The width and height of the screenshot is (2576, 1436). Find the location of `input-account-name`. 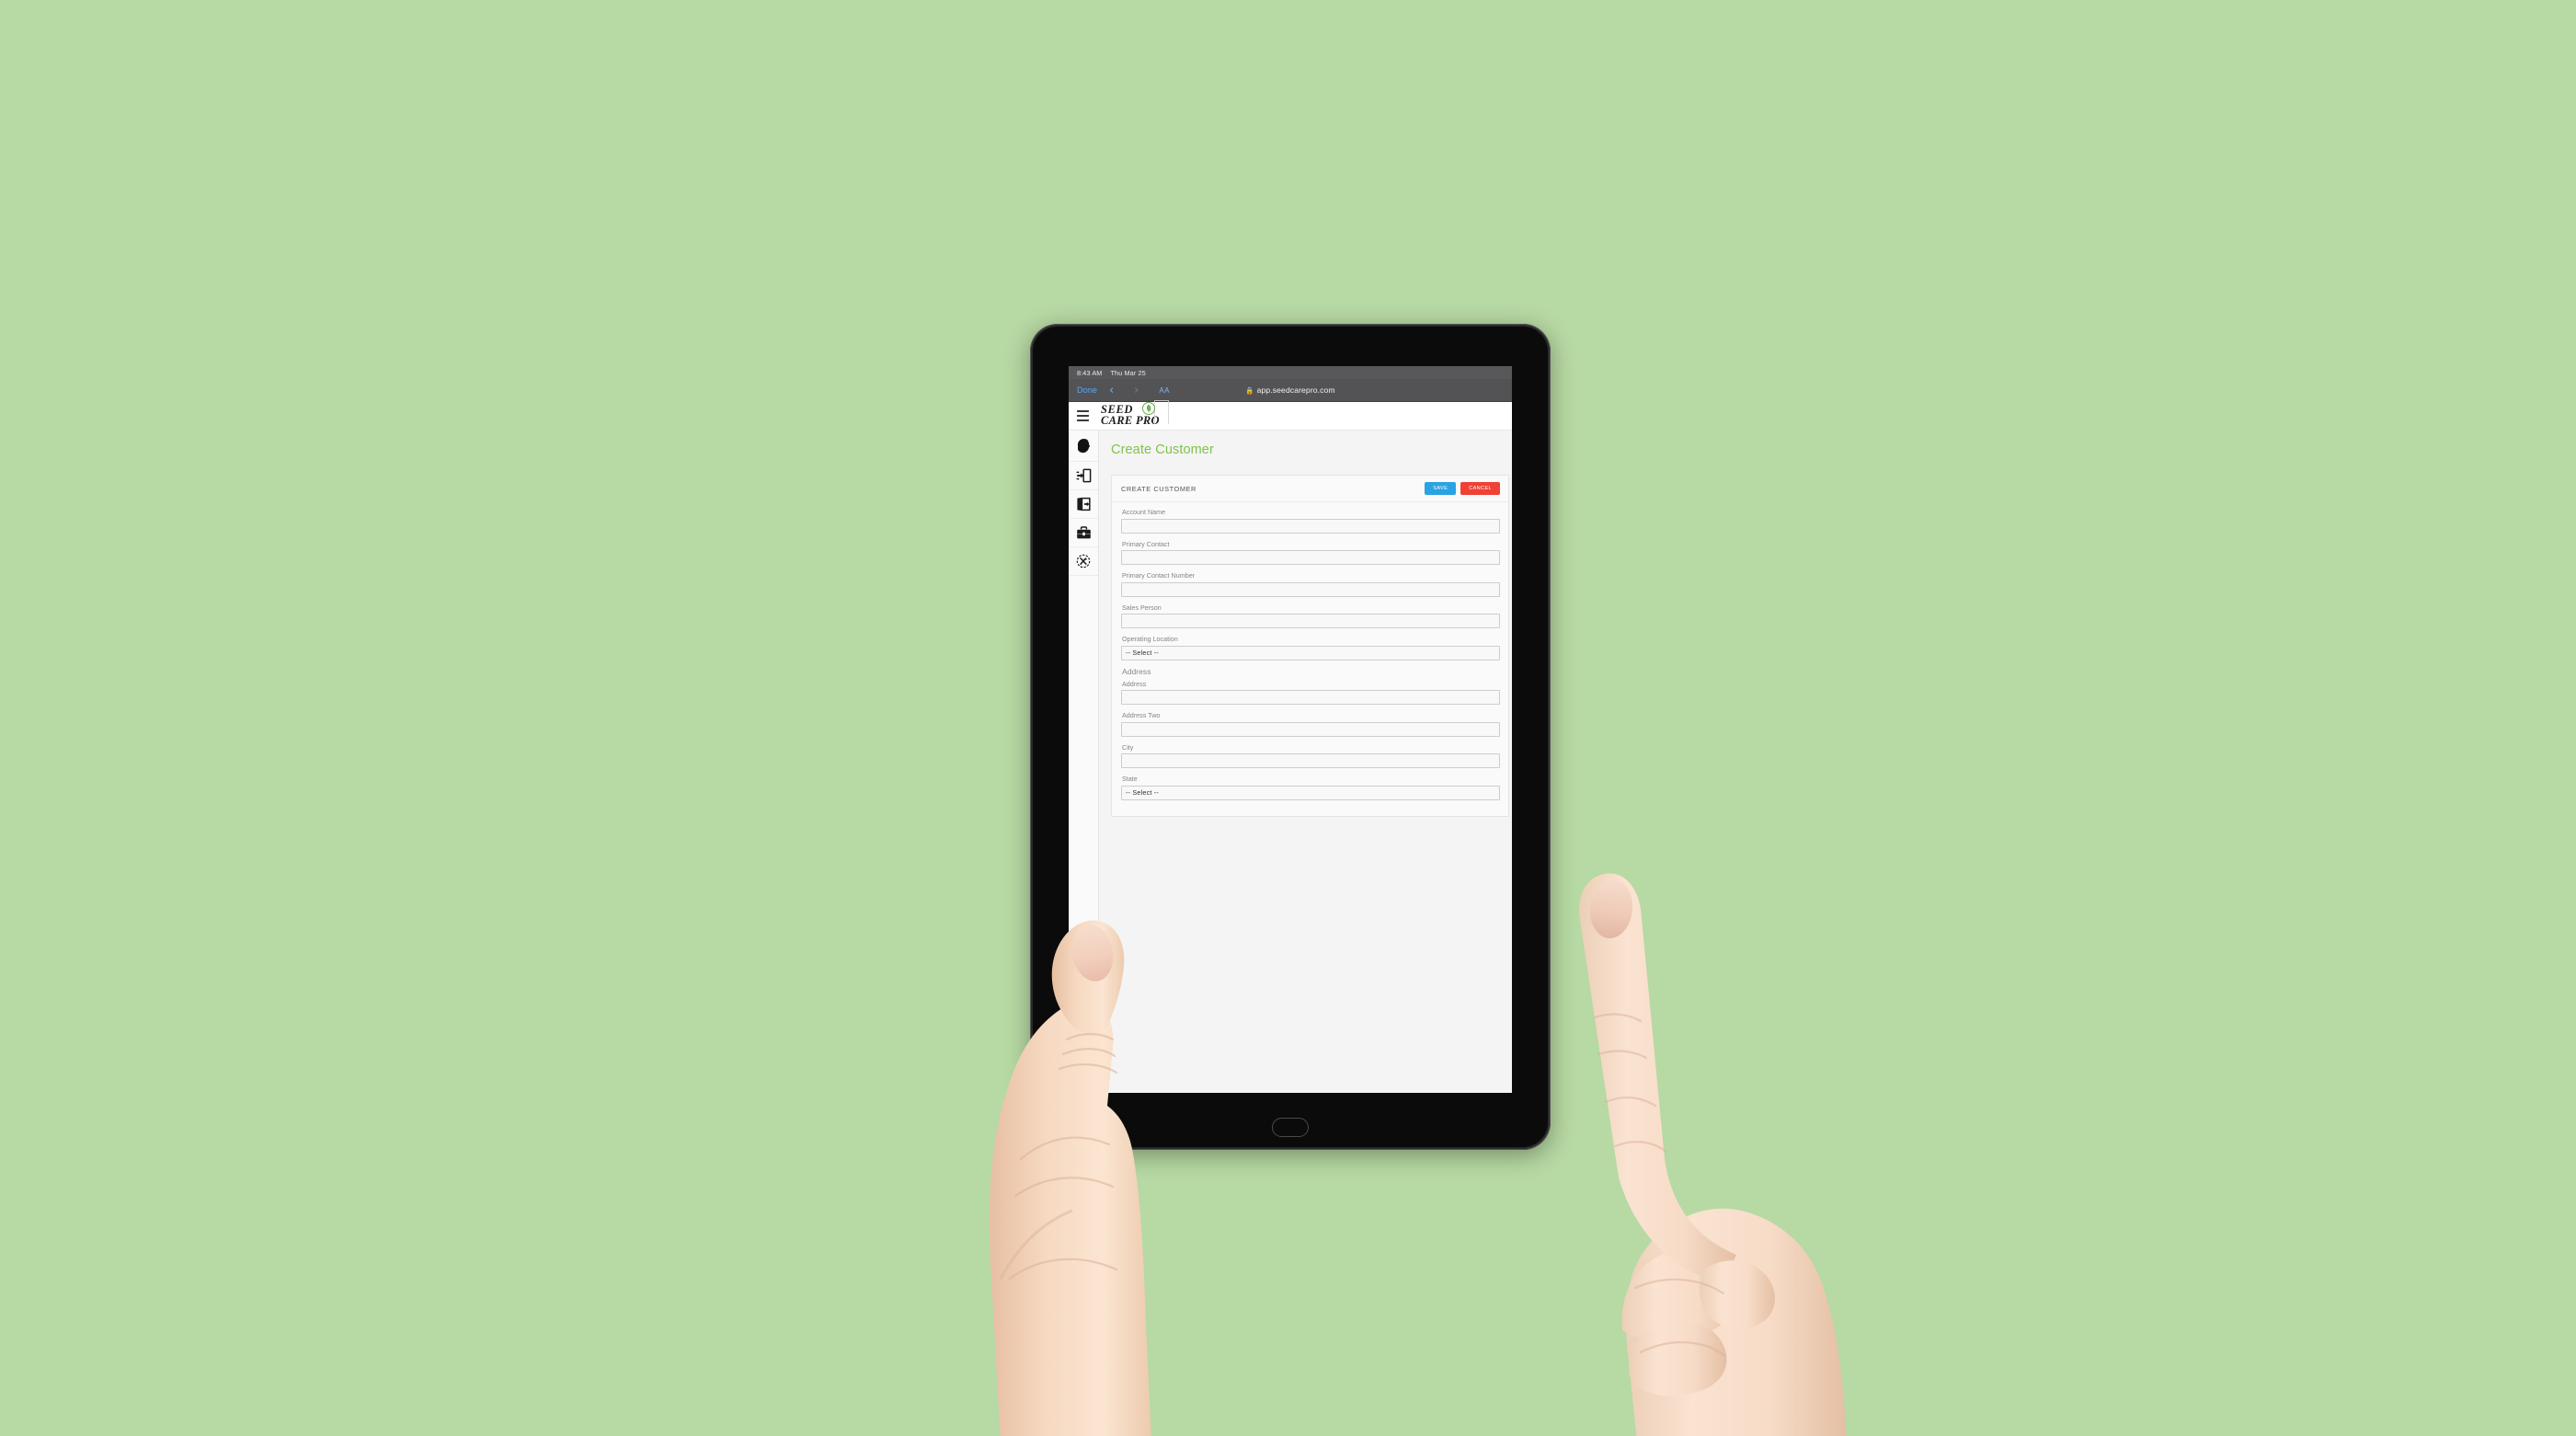

input-account-name is located at coordinates (1310, 526).